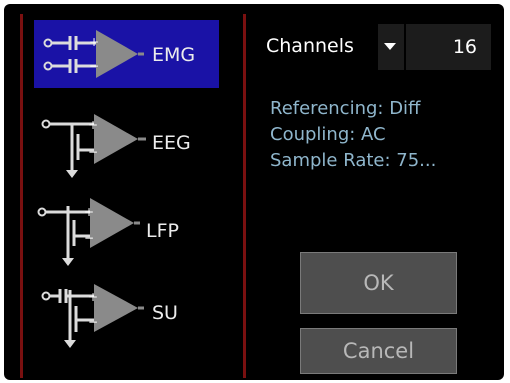 This screenshot has height=383, width=510. I want to click on right-divider, so click(244, 196).